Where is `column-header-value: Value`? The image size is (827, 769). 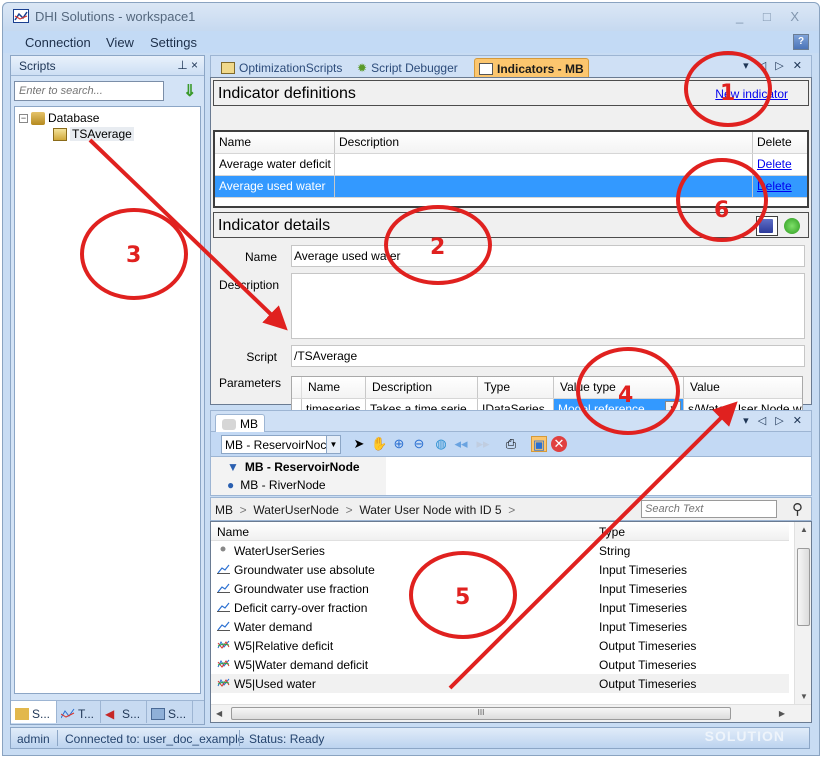 column-header-value: Value is located at coordinates (744, 387).